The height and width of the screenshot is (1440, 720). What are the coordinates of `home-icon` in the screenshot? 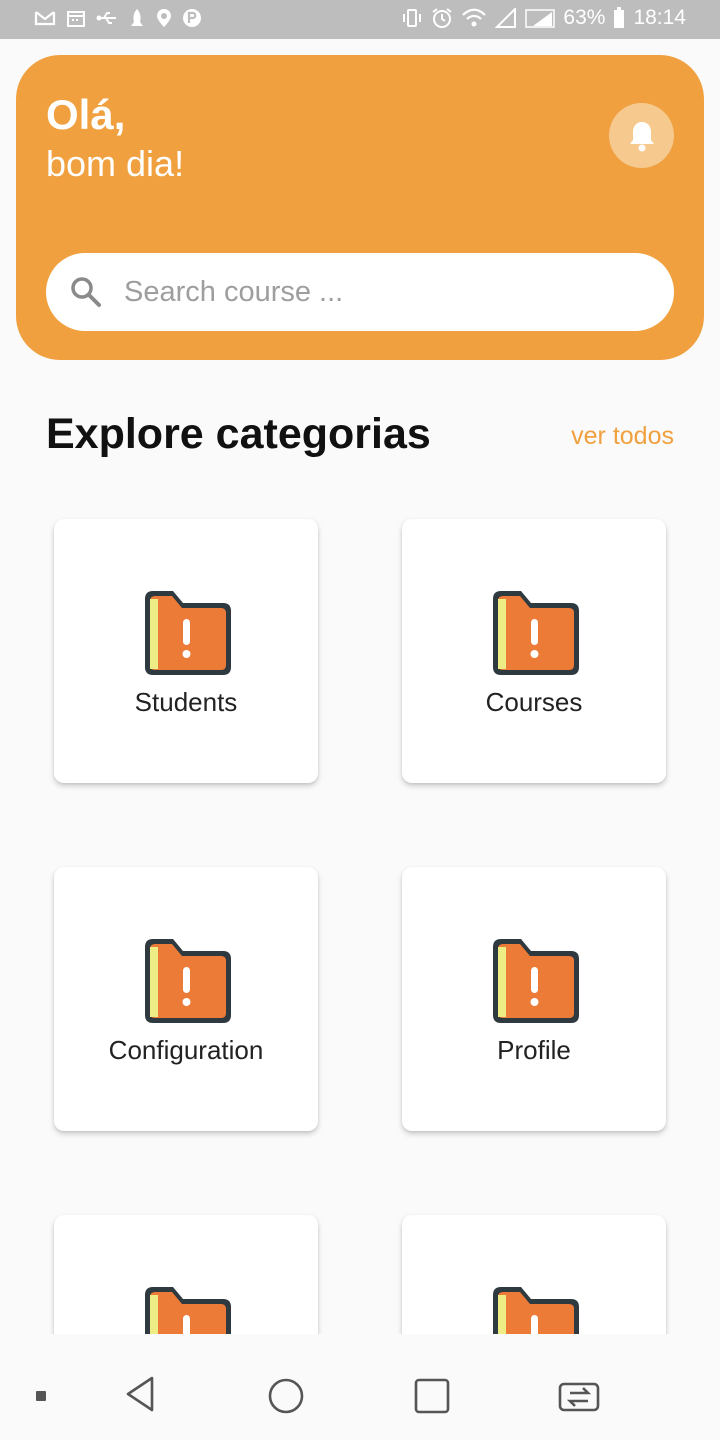 It's located at (286, 1396).